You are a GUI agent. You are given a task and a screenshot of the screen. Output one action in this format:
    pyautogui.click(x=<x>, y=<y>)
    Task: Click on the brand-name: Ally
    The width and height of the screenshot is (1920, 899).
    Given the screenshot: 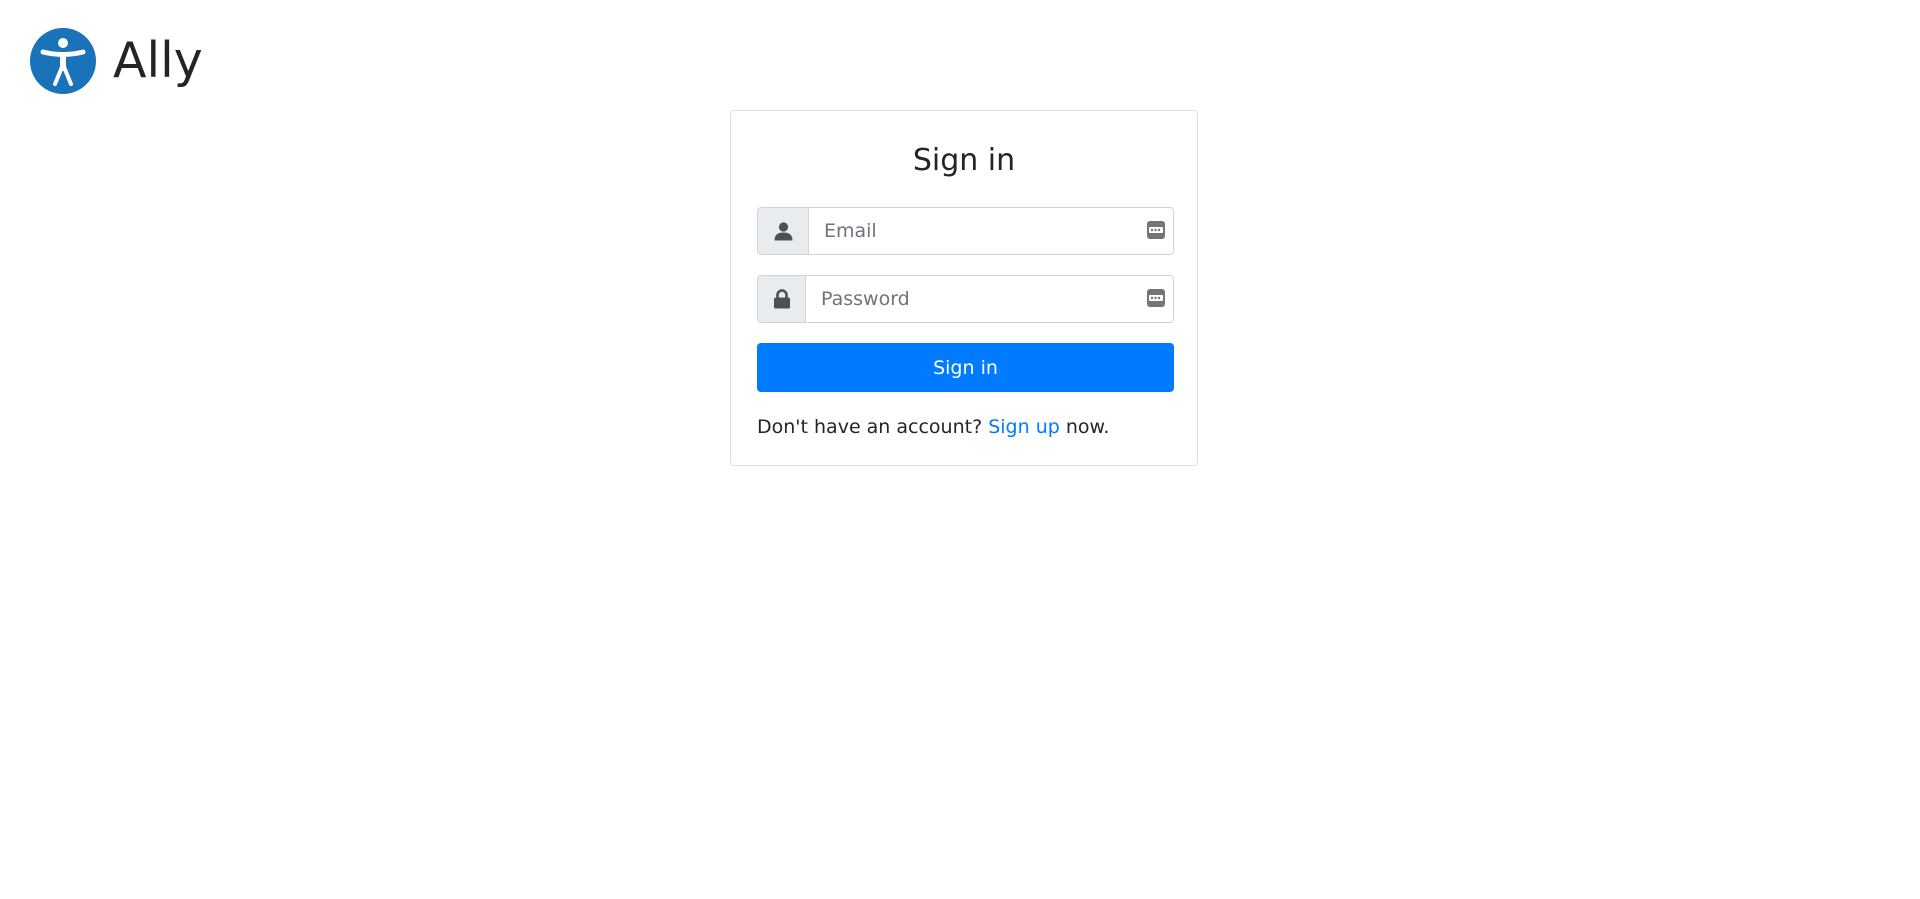 What is the action you would take?
    pyautogui.click(x=158, y=60)
    